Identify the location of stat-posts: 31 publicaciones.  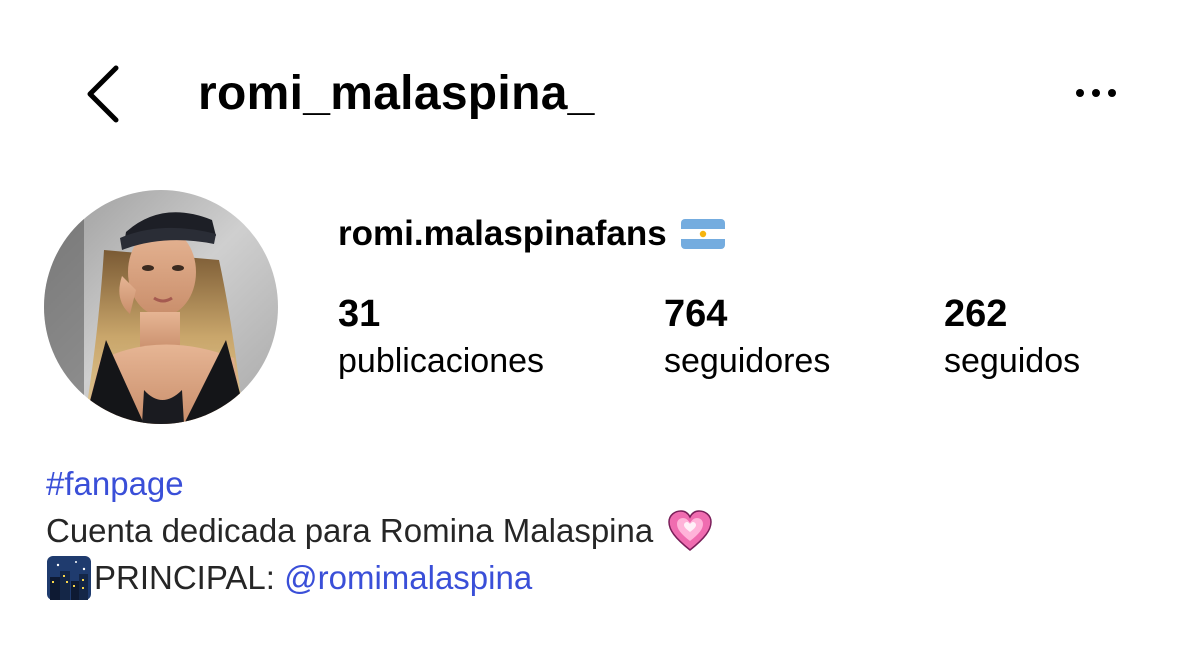
(441, 337).